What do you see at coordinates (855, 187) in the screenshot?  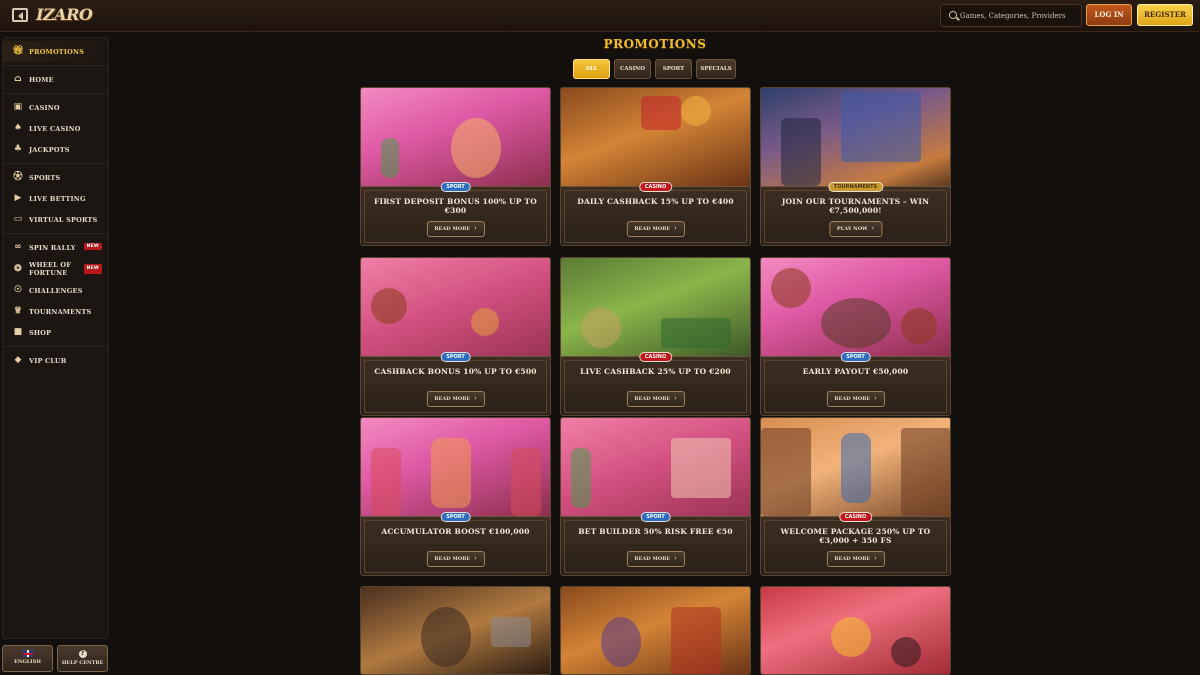 I see `tournaments-tag: TOURNAMENTS` at bounding box center [855, 187].